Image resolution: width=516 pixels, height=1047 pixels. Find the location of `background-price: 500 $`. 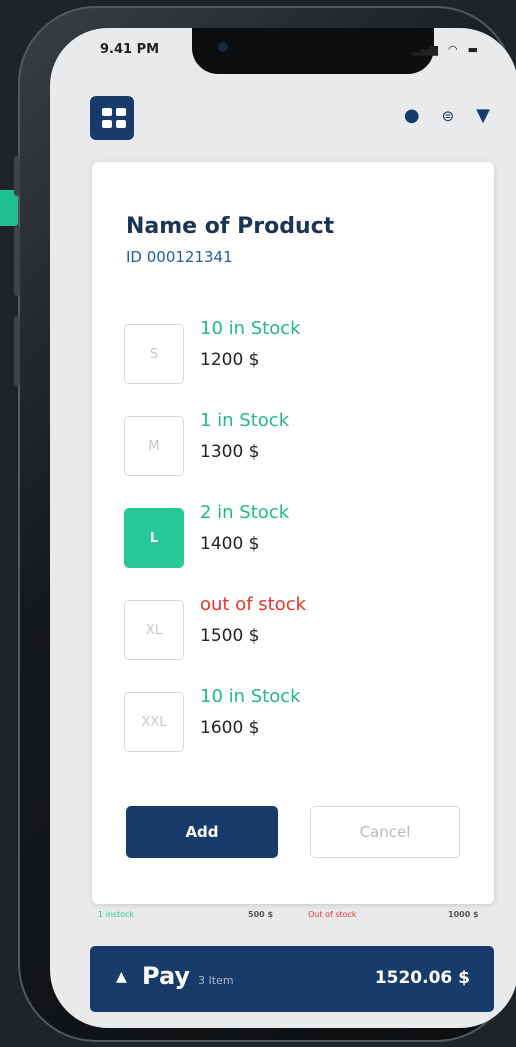

background-price: 500 $ is located at coordinates (261, 914).